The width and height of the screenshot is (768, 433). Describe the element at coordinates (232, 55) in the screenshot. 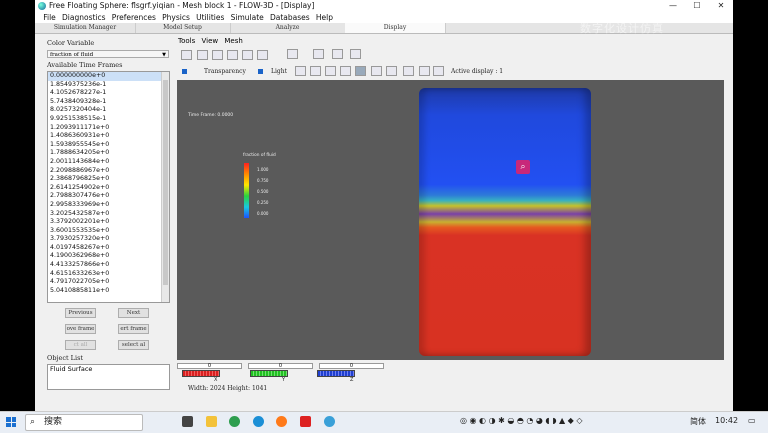

I see `link-icon` at that location.